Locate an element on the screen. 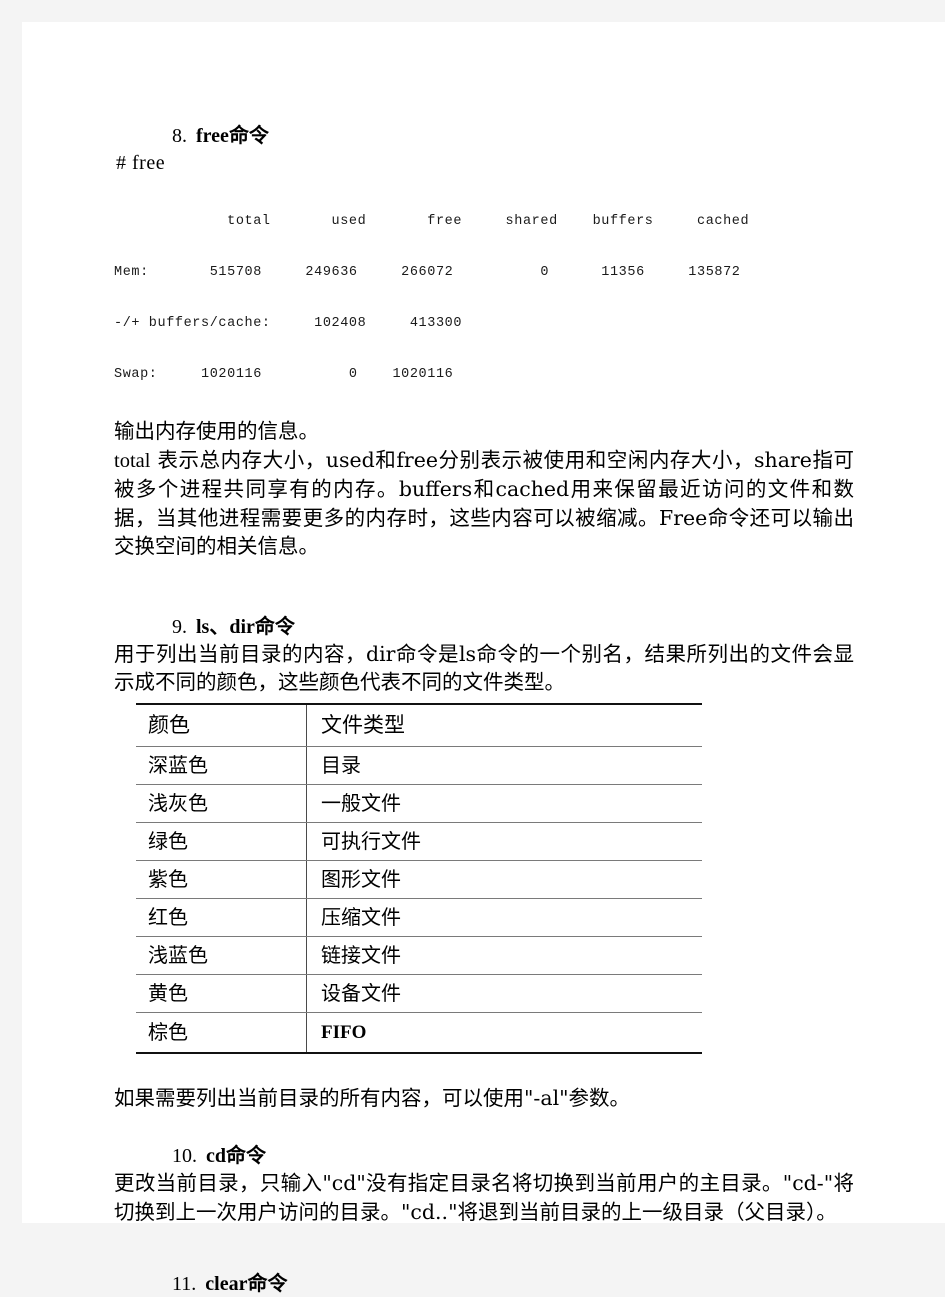 The image size is (945, 1297). cell-filetype: 图形文件 is located at coordinates (504, 879).